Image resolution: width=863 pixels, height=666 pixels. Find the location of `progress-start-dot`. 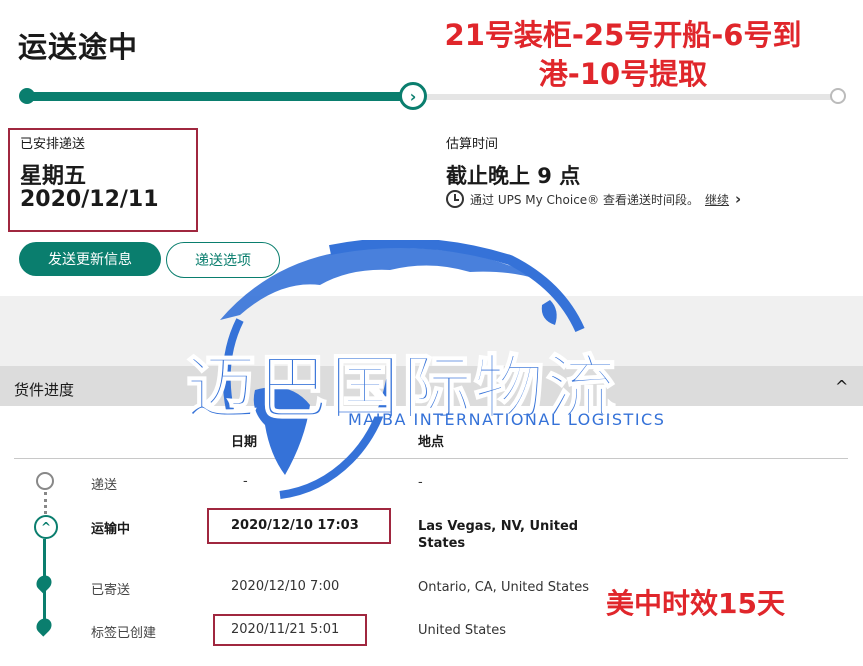

progress-start-dot is located at coordinates (27, 96).